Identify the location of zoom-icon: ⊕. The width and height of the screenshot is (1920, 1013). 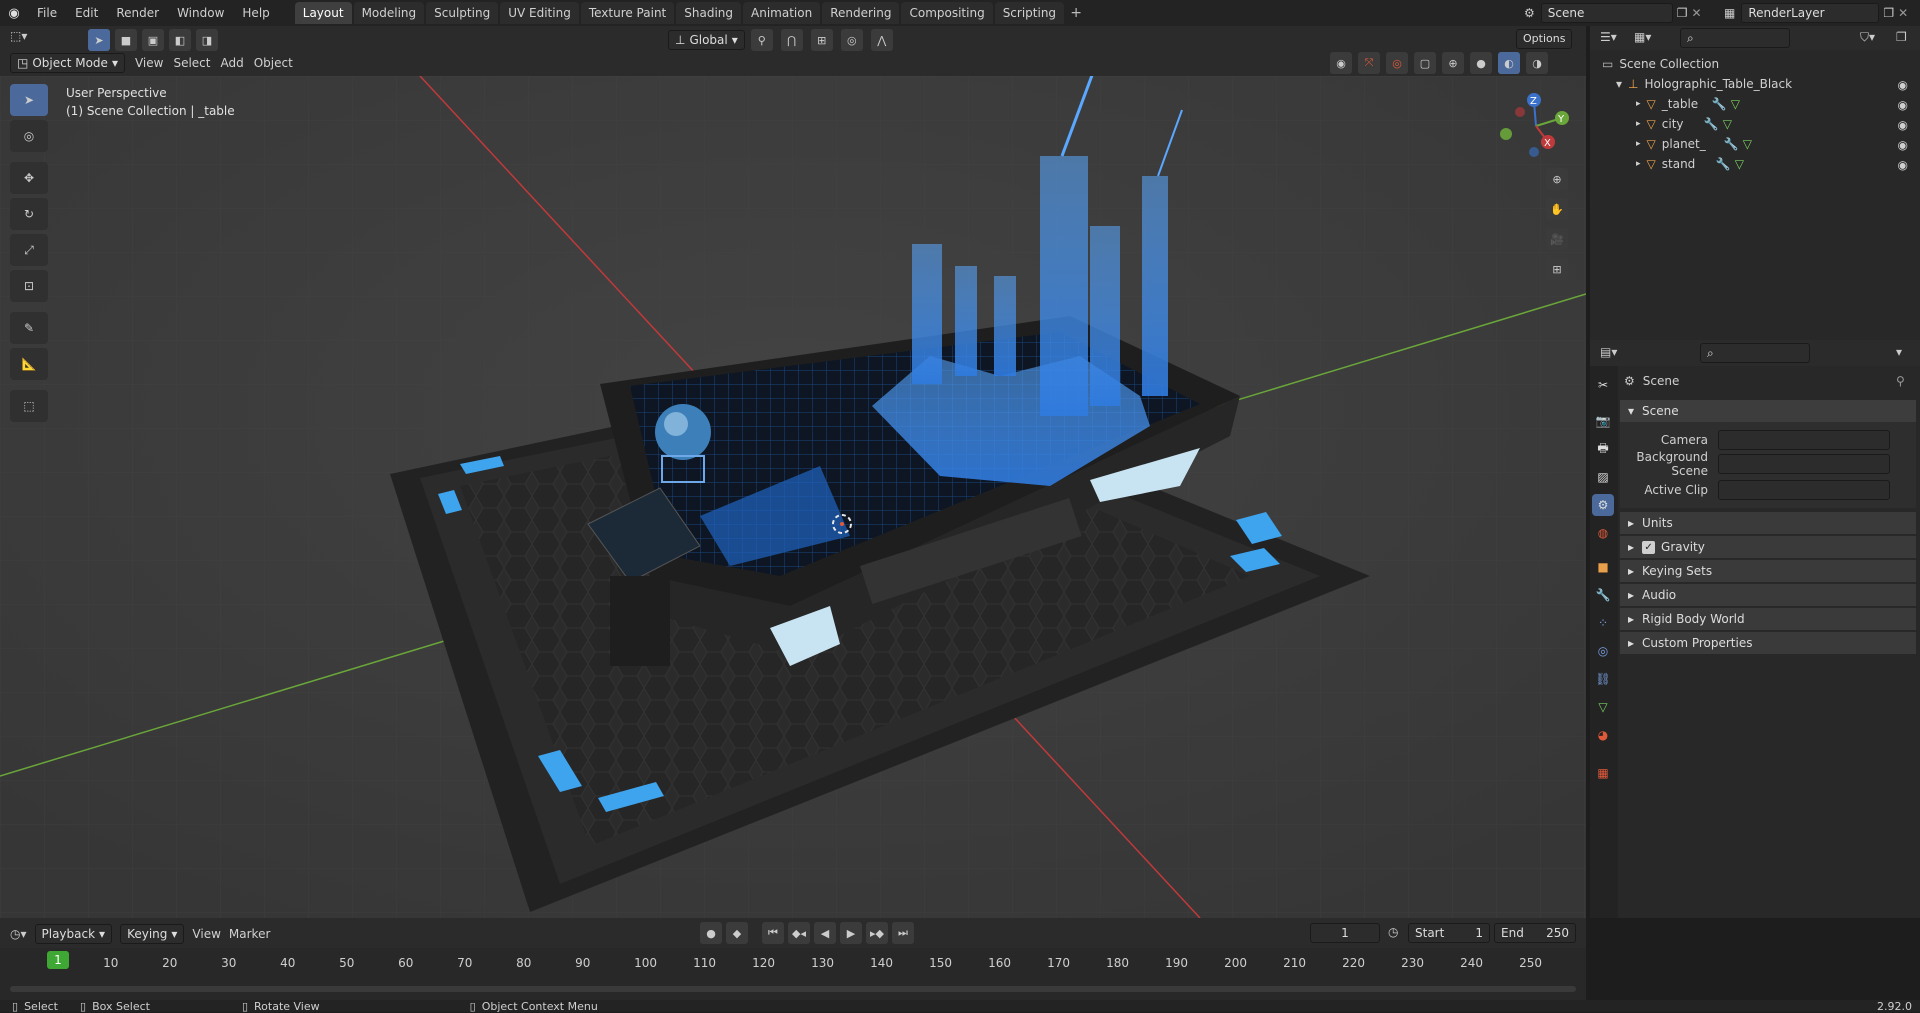
(1557, 179).